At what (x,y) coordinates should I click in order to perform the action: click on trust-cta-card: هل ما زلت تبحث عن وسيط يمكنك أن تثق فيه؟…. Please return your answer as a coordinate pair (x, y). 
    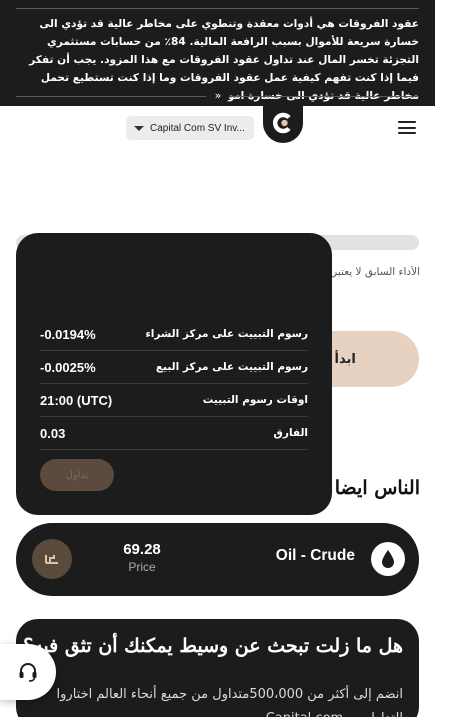
    Looking at the image, I should click on (217, 668).